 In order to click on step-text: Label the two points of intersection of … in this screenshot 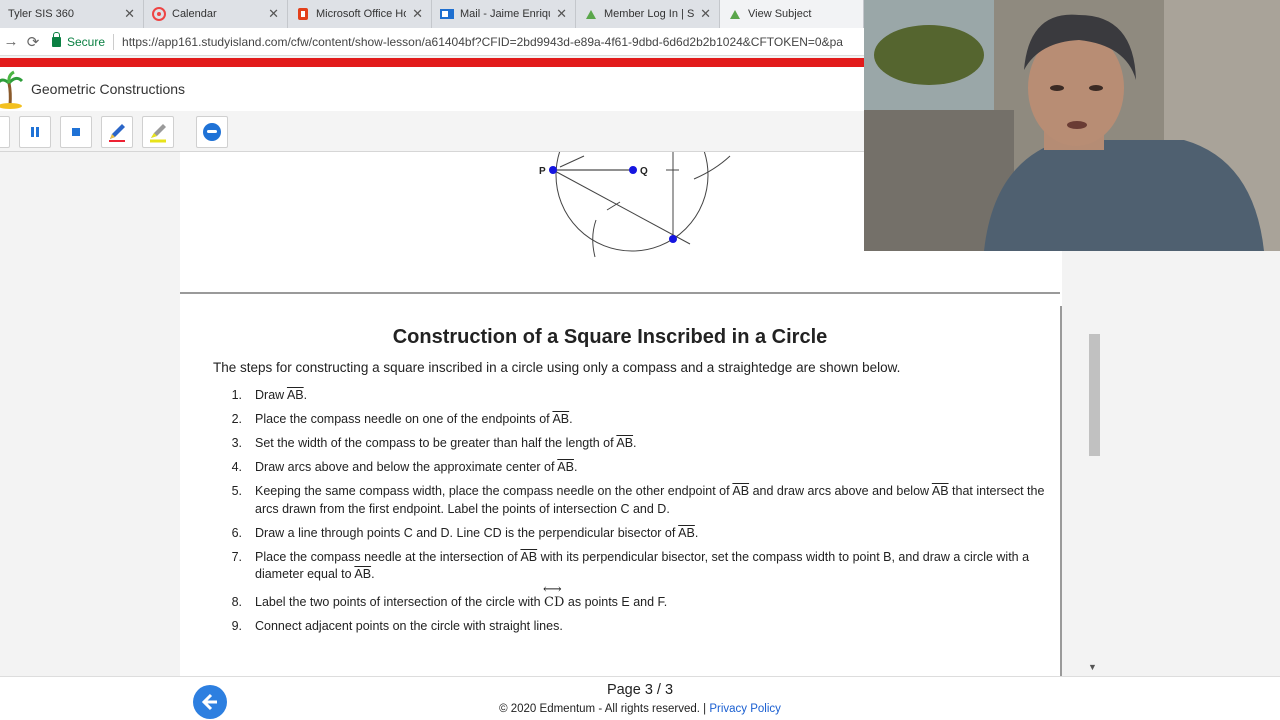, I will do `click(400, 601)`.